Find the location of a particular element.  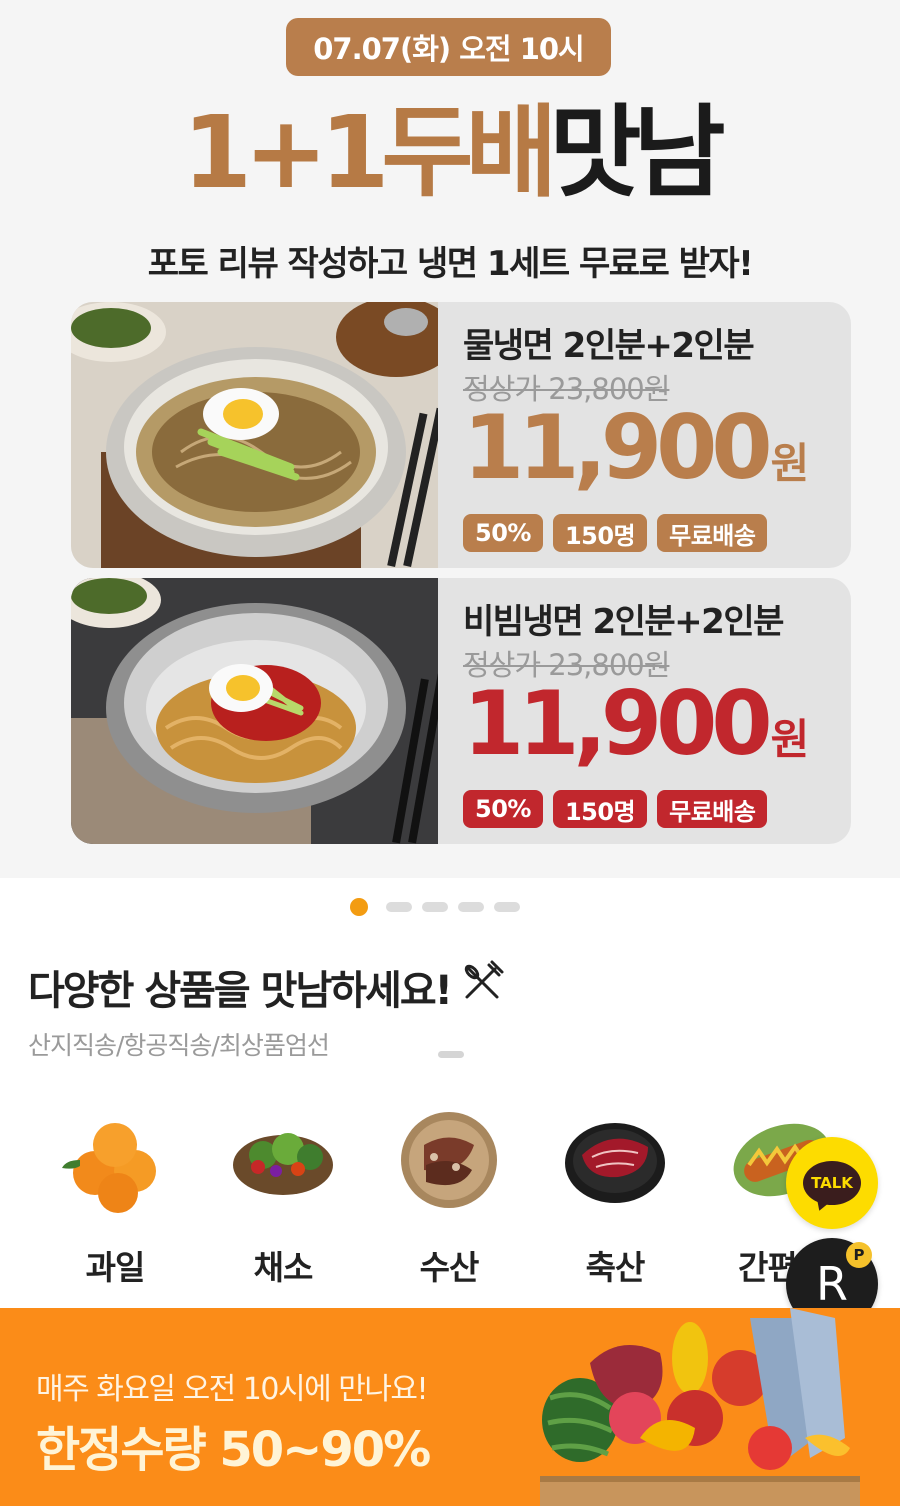

category-scroll-indicator is located at coordinates (451, 1054).